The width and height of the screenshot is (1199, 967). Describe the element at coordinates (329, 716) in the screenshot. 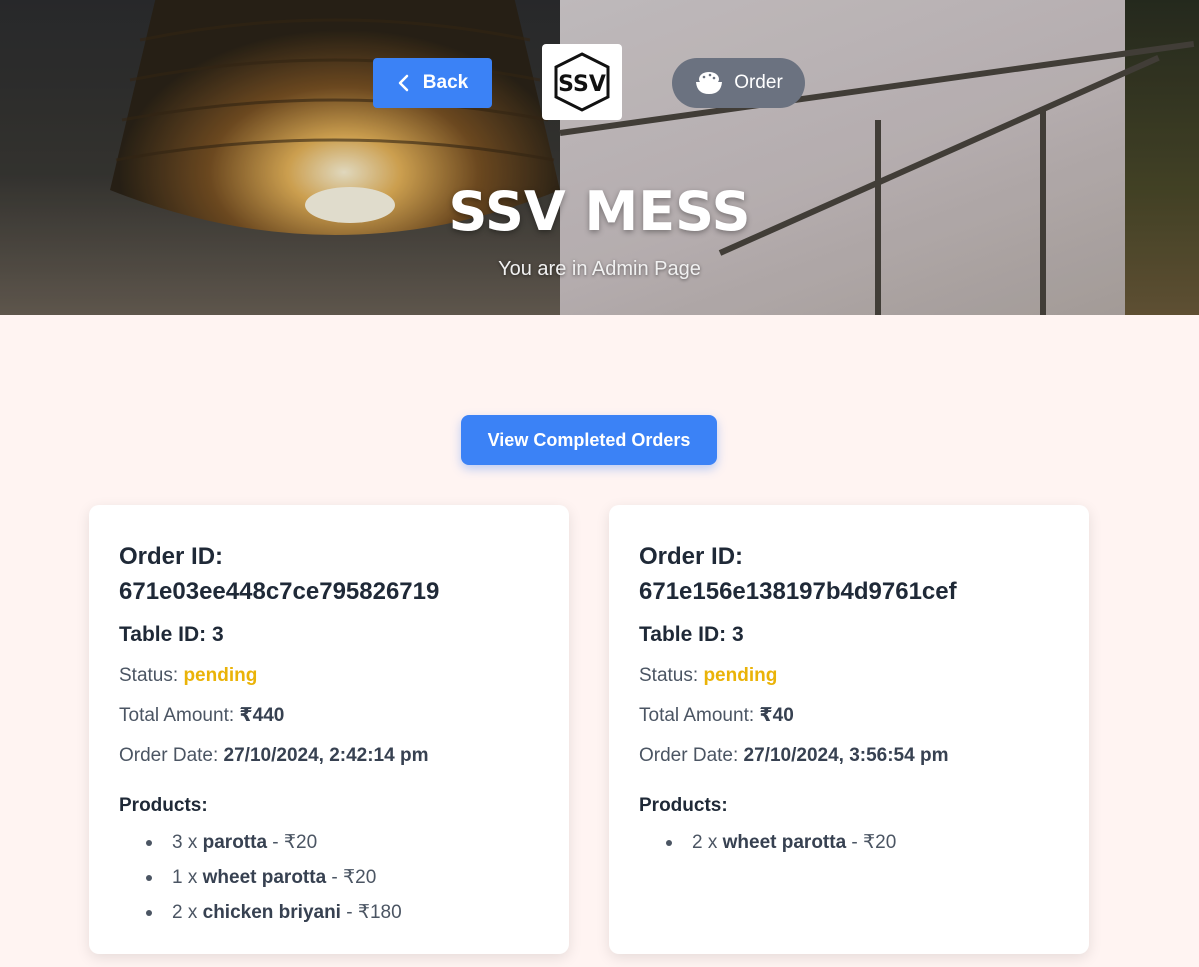

I see `order-total: Total Amount: ₹440` at that location.